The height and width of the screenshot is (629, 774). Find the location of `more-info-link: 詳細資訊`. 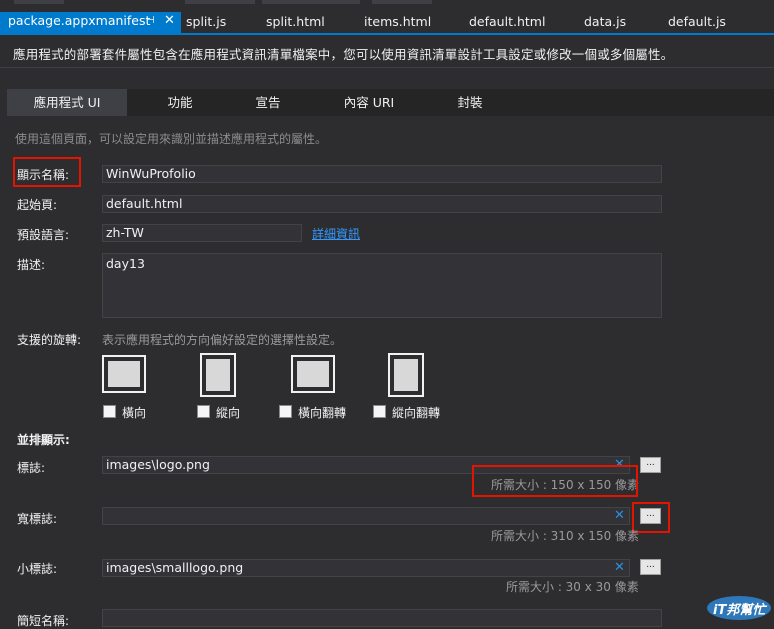

more-info-link: 詳細資訊 is located at coordinates (336, 233).